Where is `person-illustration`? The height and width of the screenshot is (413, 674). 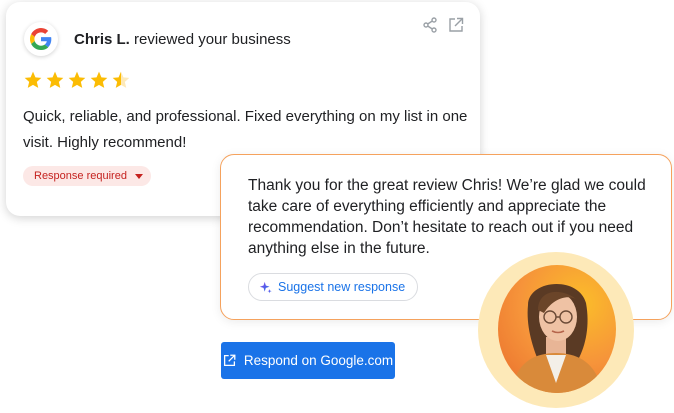
person-illustration is located at coordinates (557, 338).